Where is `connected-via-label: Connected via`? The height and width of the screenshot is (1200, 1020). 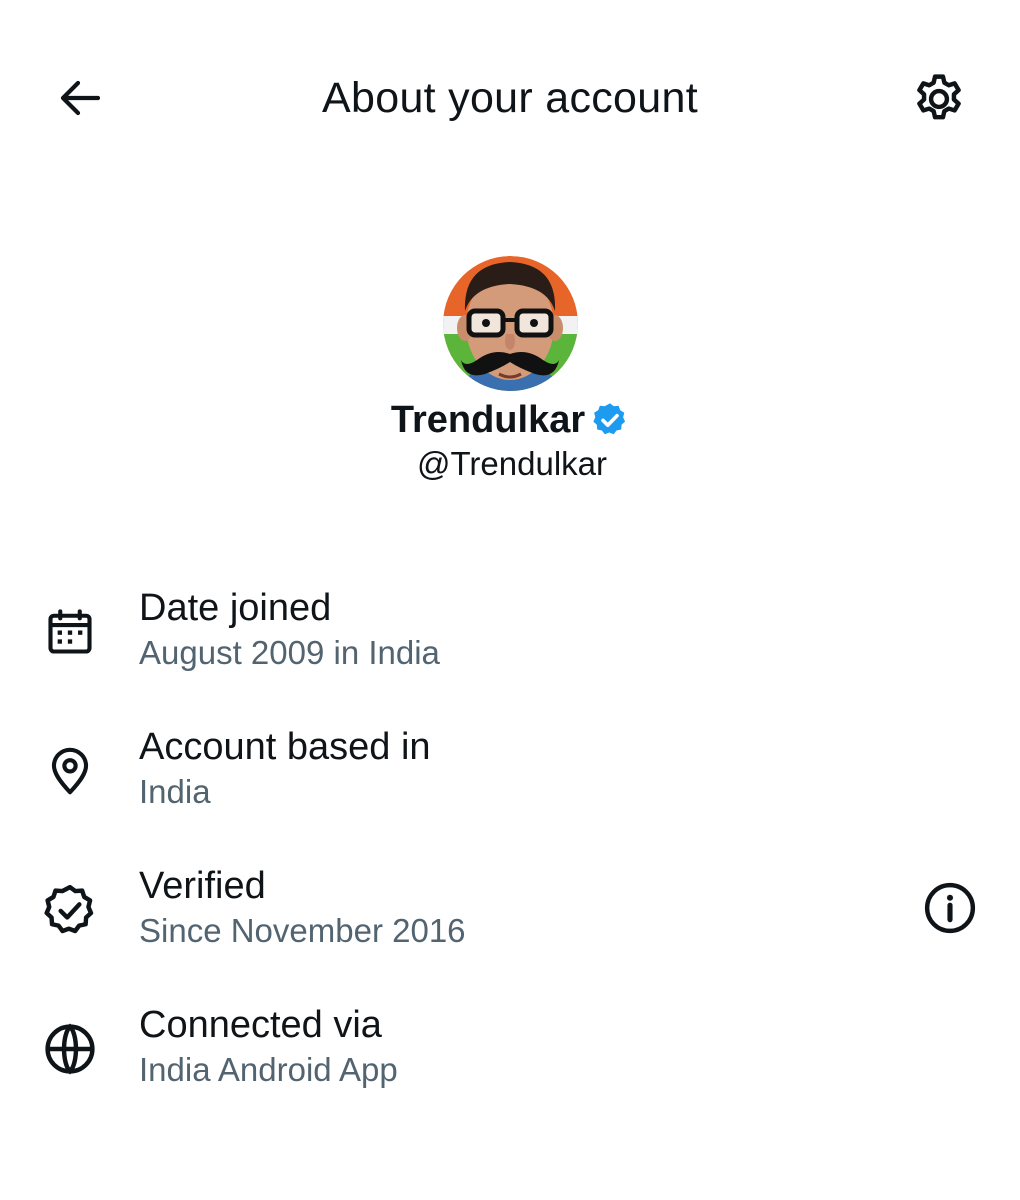 connected-via-label: Connected via is located at coordinates (260, 1025).